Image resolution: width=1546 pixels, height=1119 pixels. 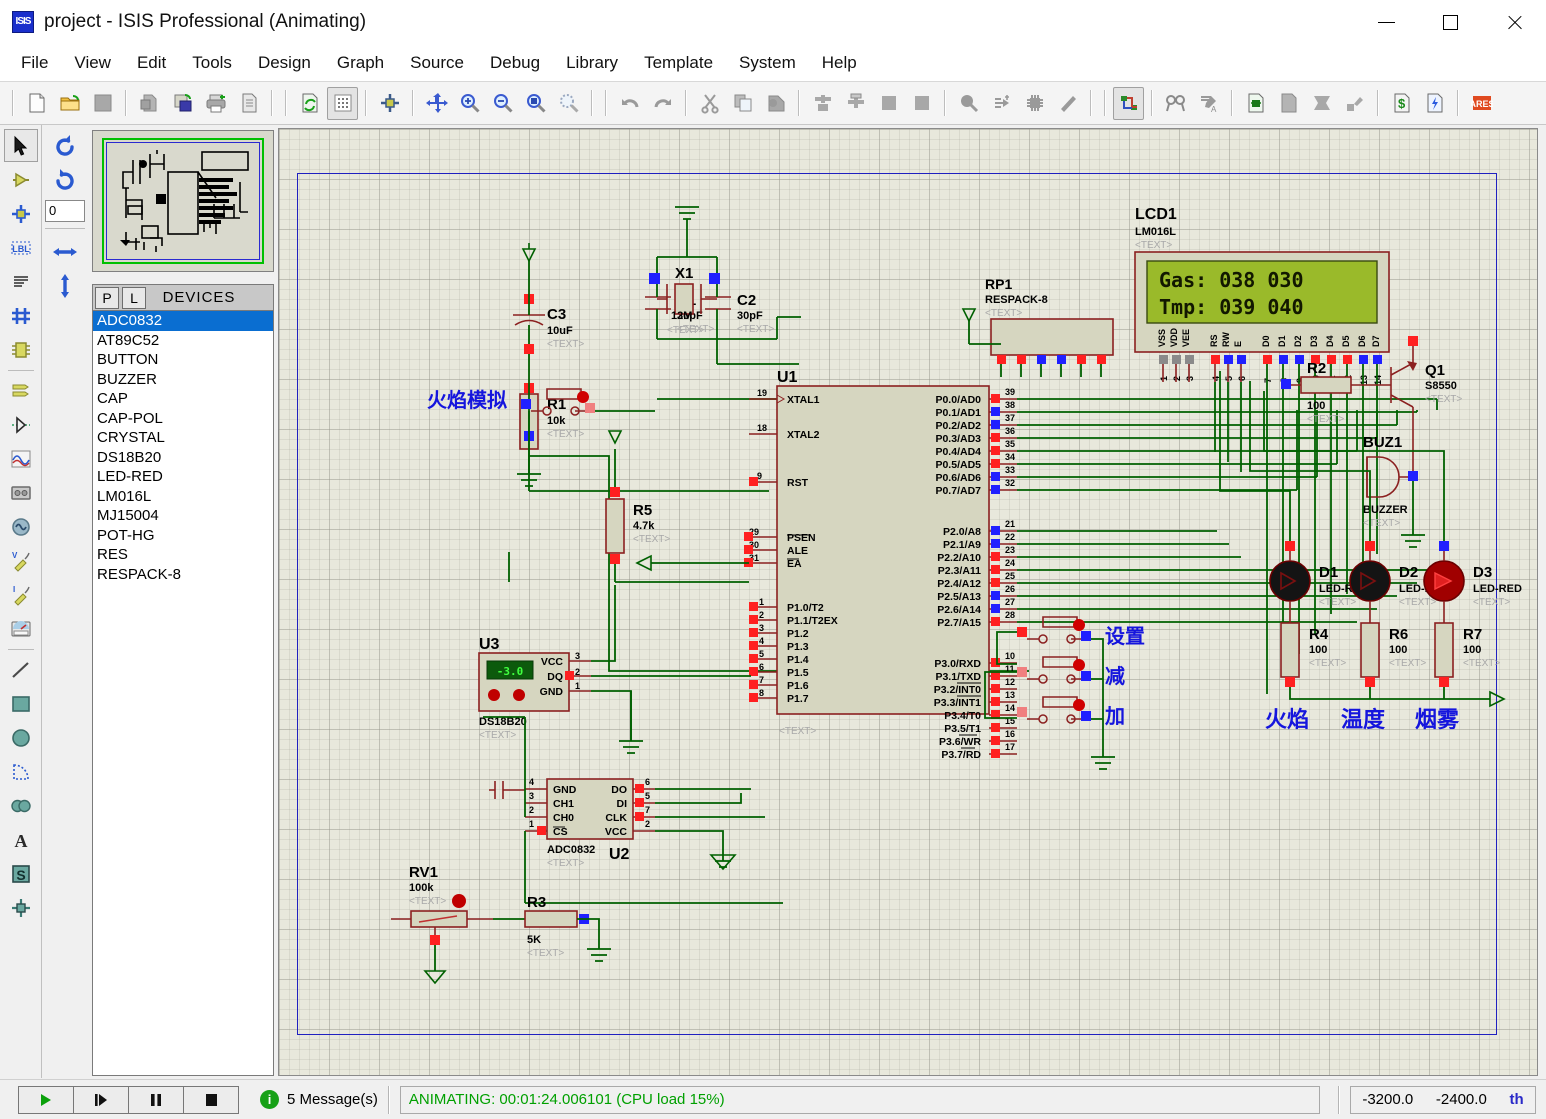 I want to click on simulation-pause-button, so click(x=156, y=1099).